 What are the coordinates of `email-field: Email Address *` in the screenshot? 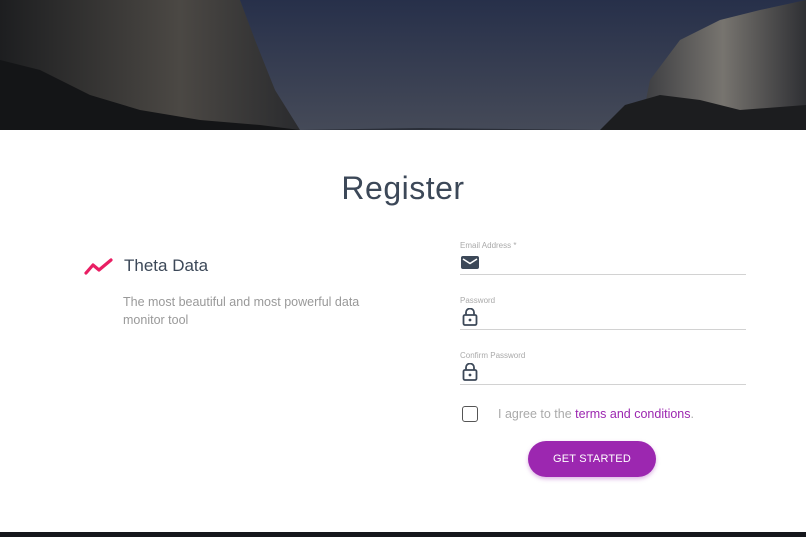 It's located at (603, 258).